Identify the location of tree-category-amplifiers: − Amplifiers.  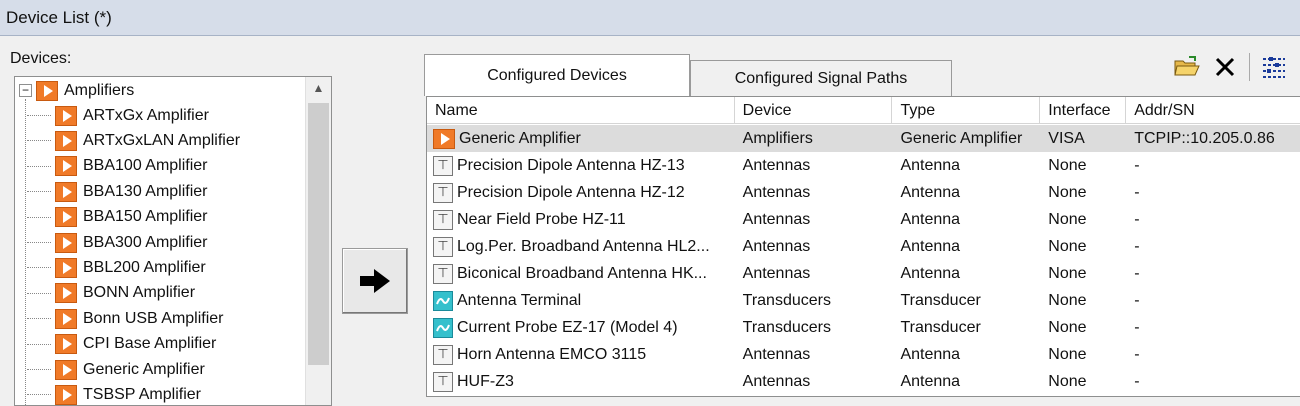
(74, 90).